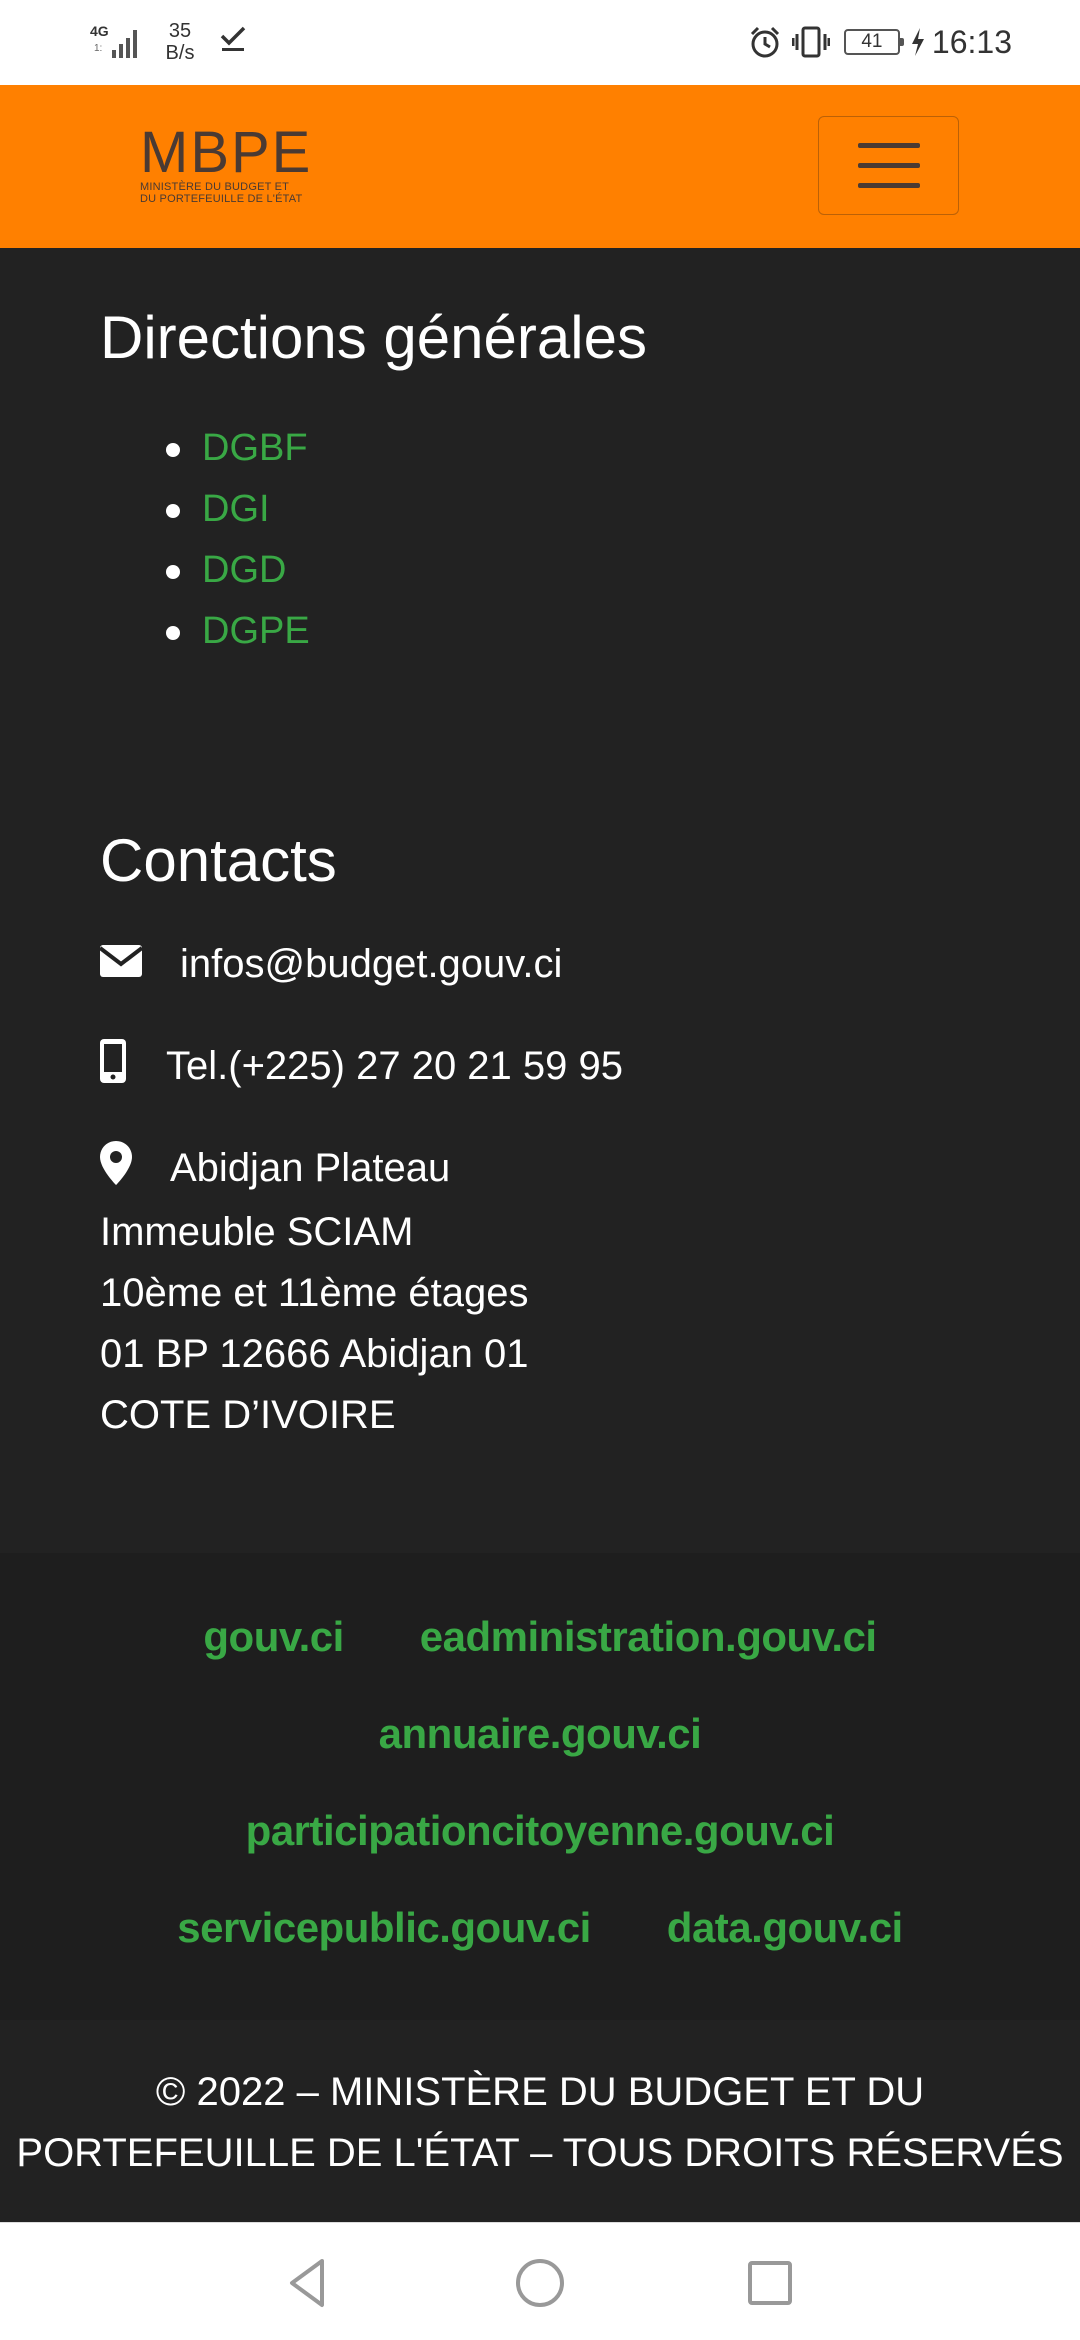 This screenshot has height=2340, width=1080. What do you see at coordinates (99, 31) in the screenshot?
I see `network-type: 4G` at bounding box center [99, 31].